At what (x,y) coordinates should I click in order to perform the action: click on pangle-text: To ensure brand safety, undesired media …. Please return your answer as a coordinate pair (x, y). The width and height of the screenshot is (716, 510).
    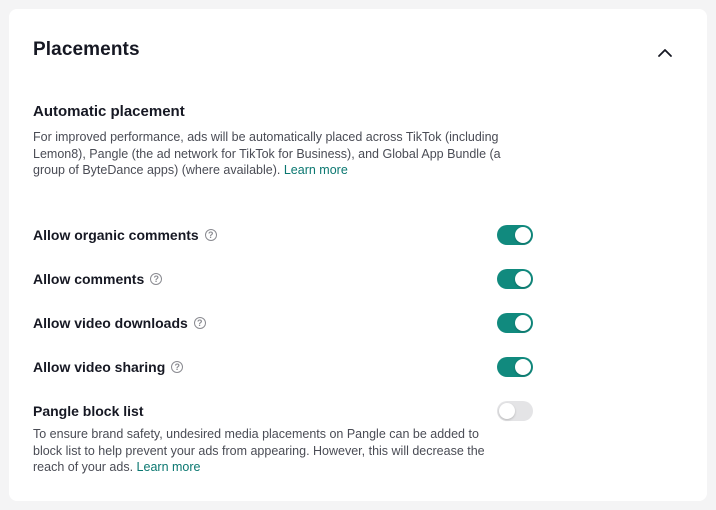
    Looking at the image, I should click on (259, 450).